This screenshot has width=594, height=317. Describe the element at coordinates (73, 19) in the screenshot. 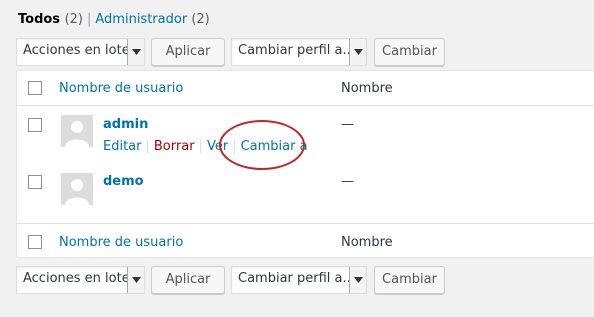

I see `filter-all-count: (2)` at that location.